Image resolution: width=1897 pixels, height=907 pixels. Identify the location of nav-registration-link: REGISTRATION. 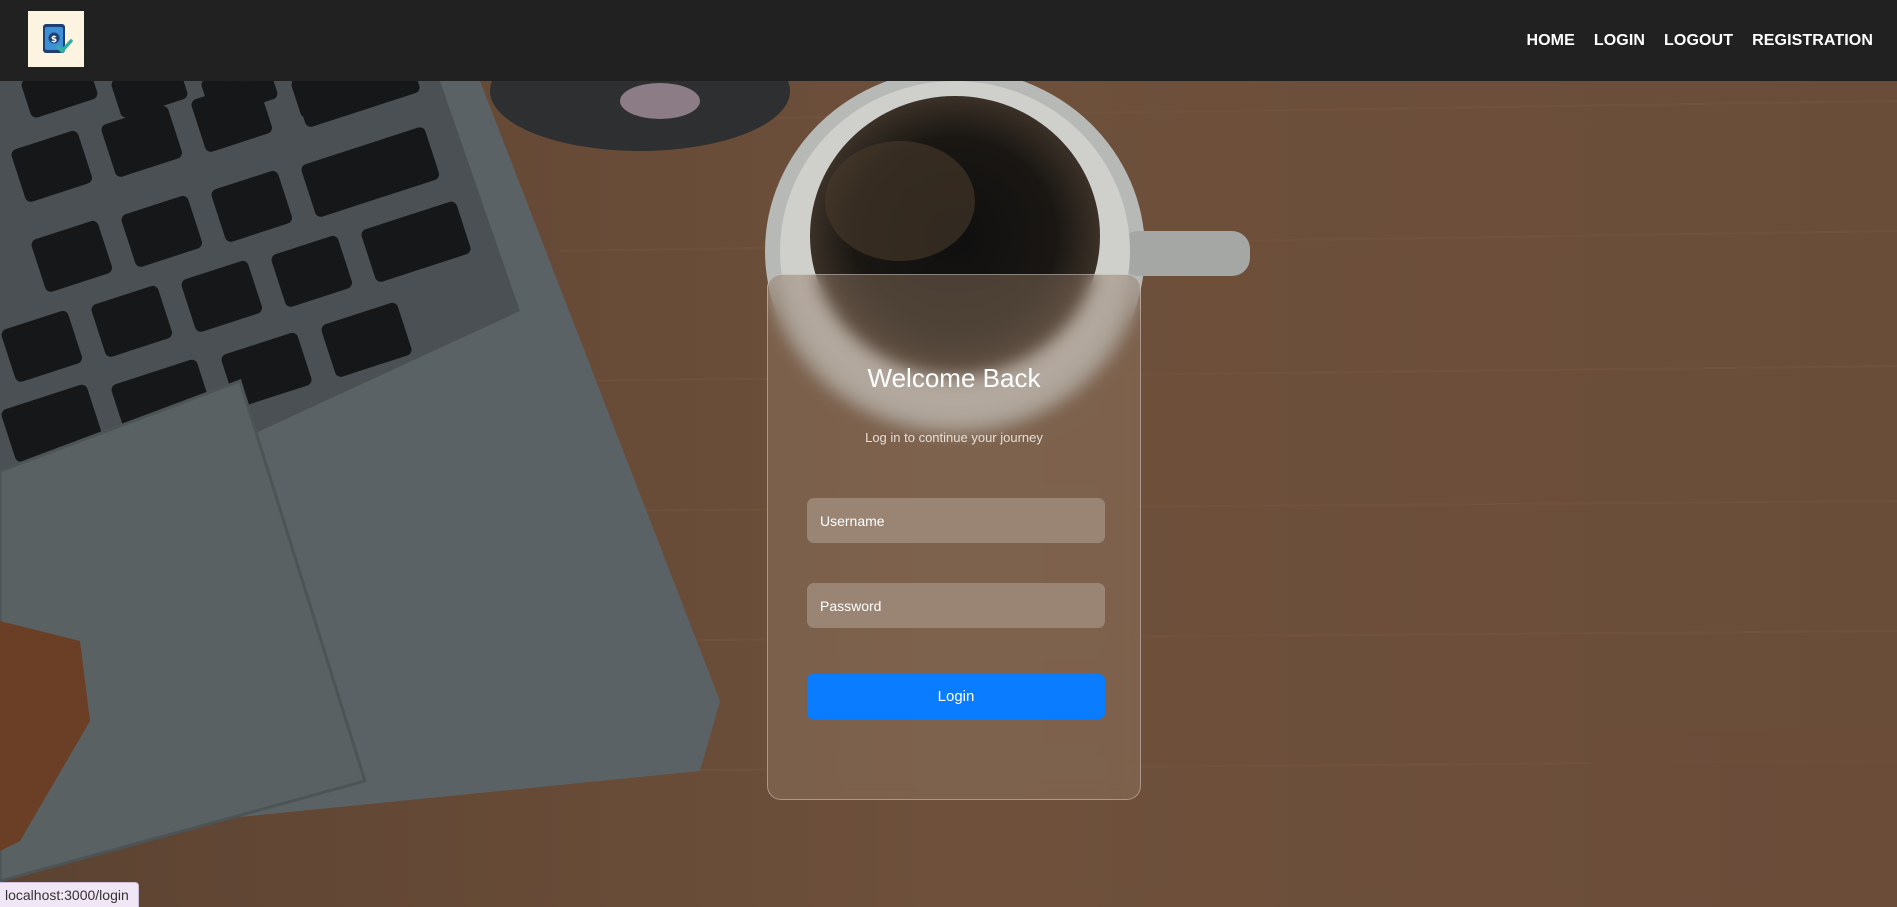
(1812, 41).